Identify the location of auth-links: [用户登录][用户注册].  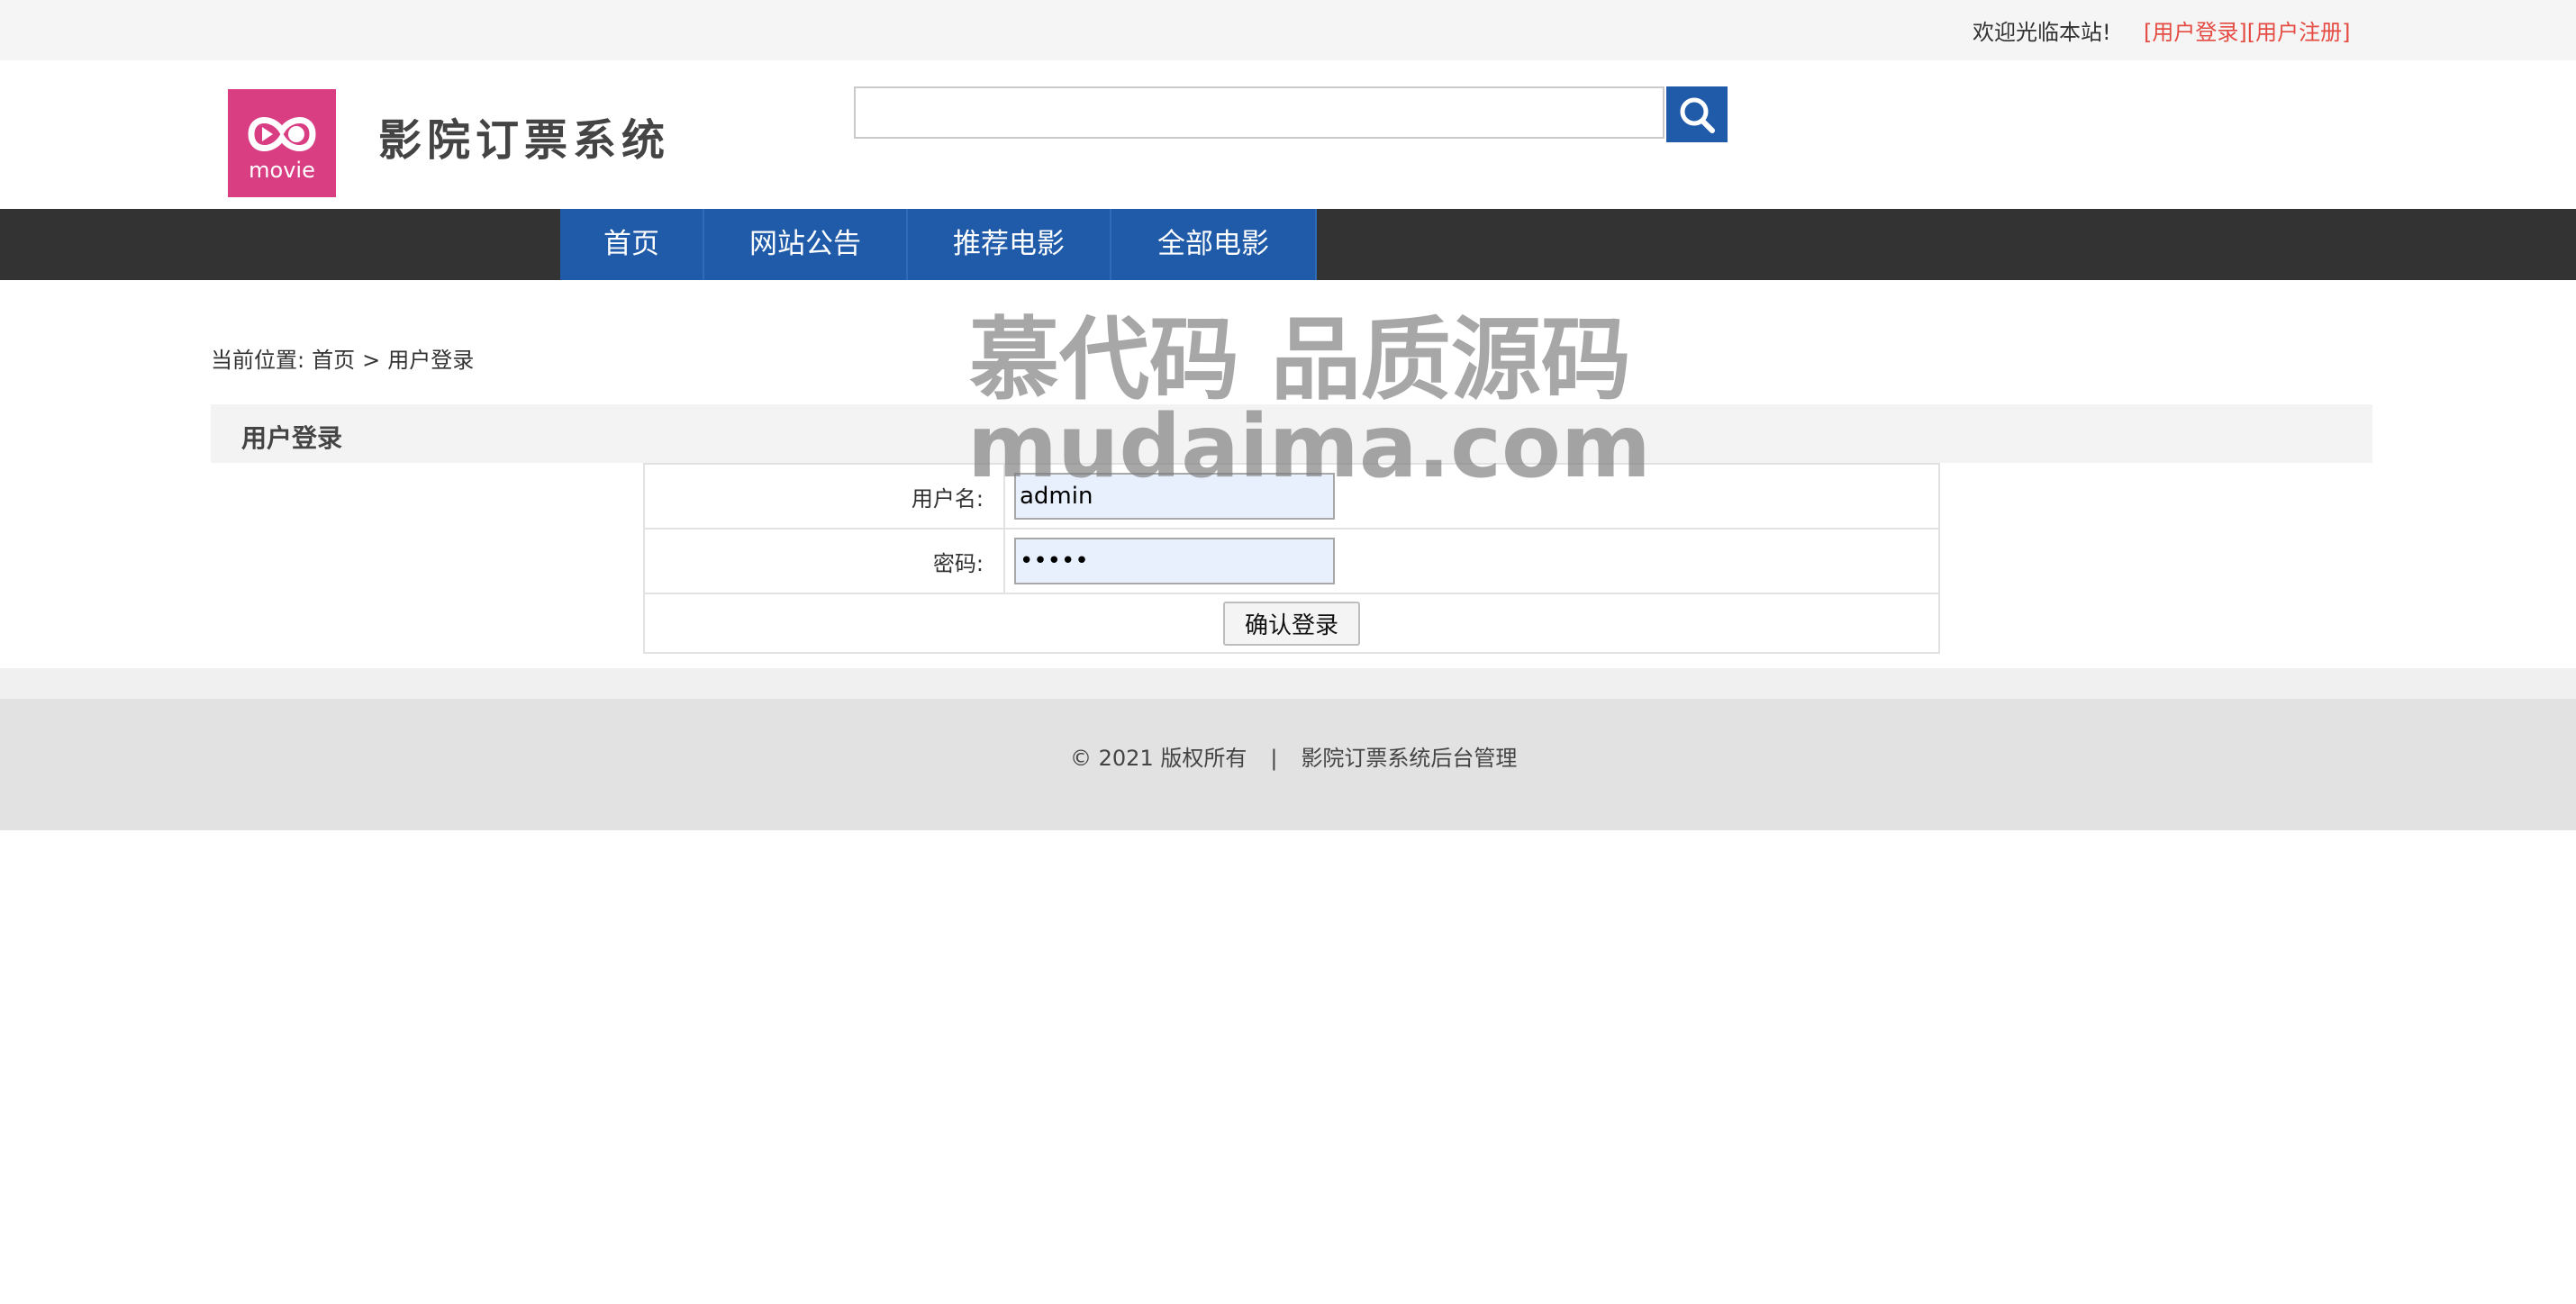
(2247, 30).